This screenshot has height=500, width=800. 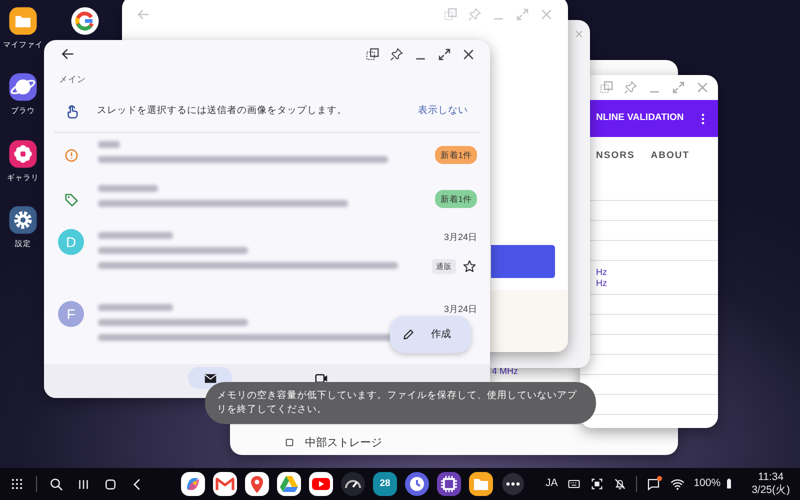 I want to click on notification-icon, so click(x=653, y=484).